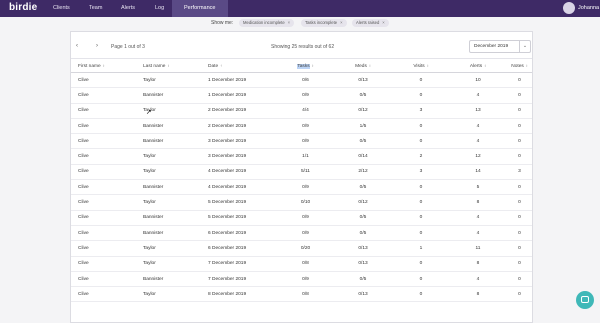  I want to click on cell-date: 2 December 2019, so click(239, 111).